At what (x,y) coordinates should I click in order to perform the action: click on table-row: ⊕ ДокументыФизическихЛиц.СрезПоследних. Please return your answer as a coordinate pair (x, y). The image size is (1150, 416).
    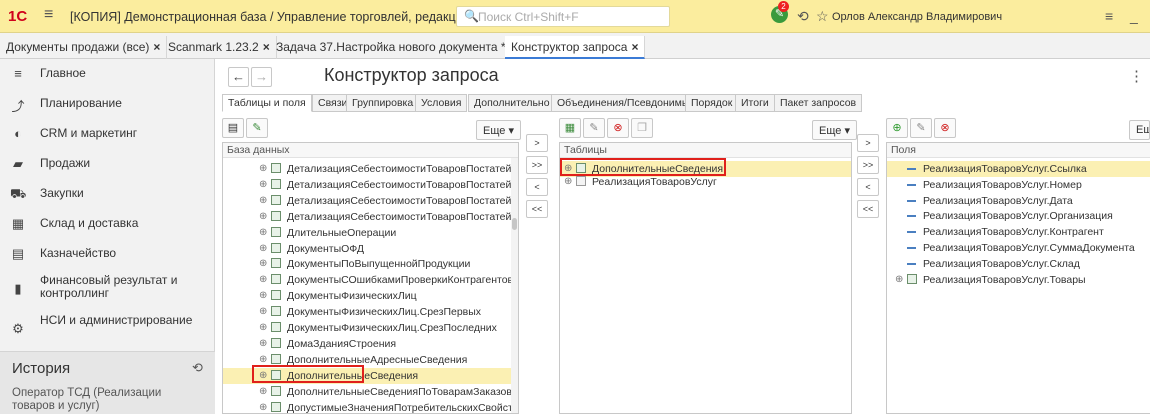
    Looking at the image, I should click on (370, 328).